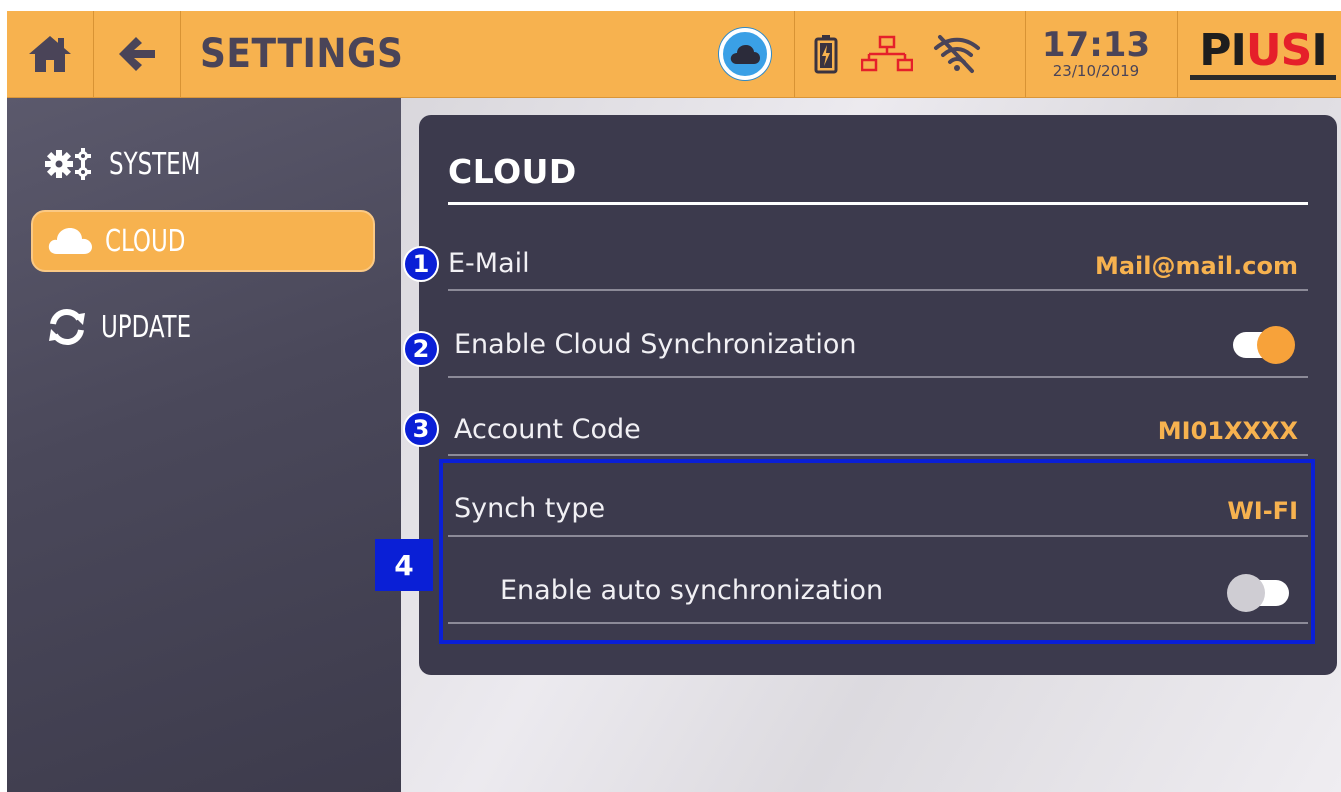 The width and height of the screenshot is (1341, 792). Describe the element at coordinates (203, 327) in the screenshot. I see `sidebar-item-update: UPDATE` at that location.